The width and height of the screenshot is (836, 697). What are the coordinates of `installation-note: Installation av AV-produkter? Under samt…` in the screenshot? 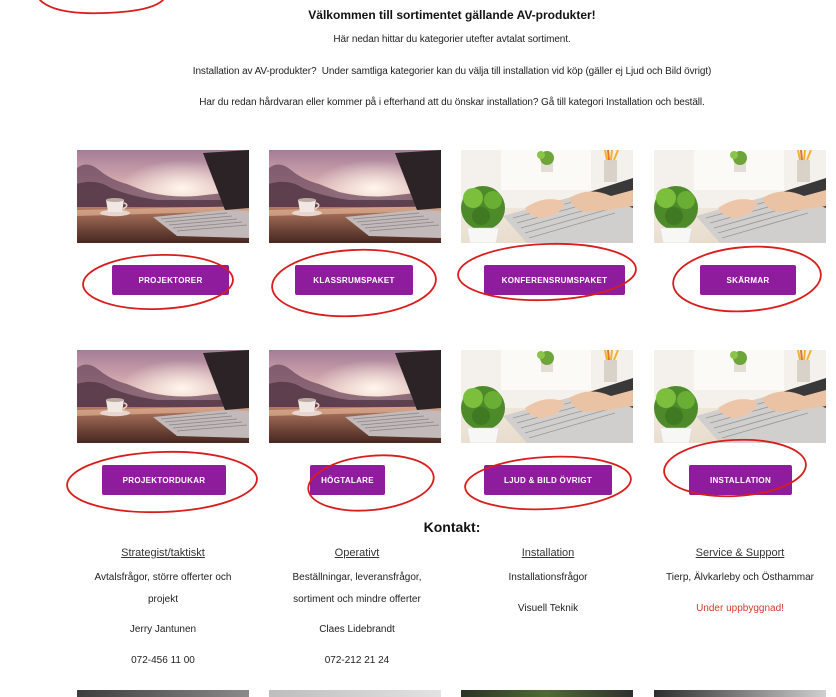 It's located at (452, 71).